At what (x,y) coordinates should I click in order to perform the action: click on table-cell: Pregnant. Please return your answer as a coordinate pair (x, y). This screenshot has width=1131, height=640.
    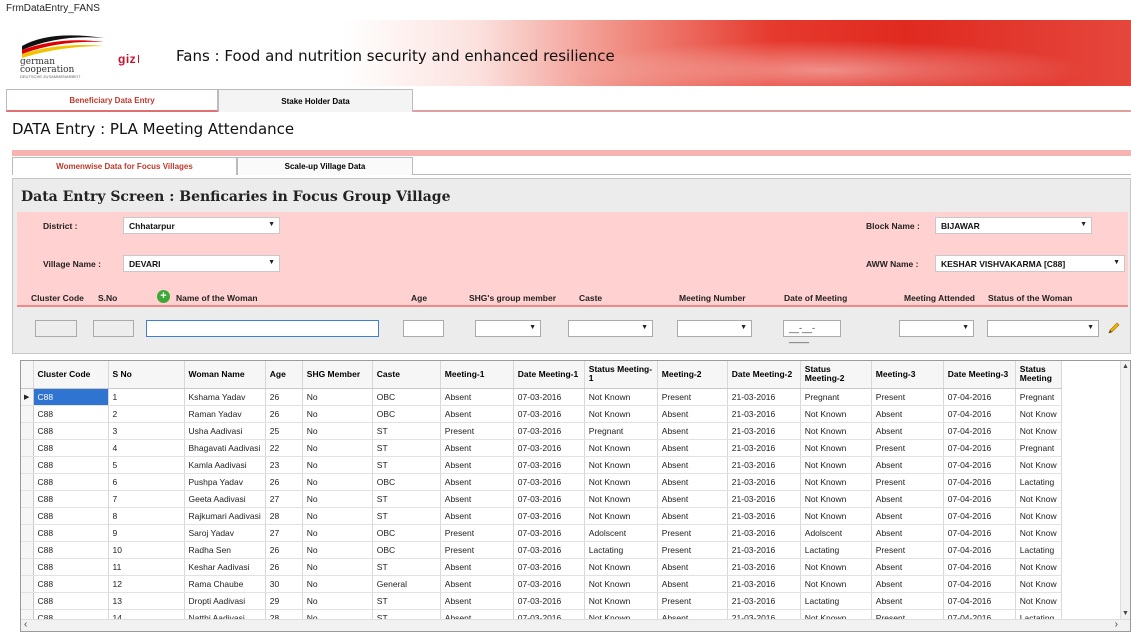
    Looking at the image, I should click on (1038, 397).